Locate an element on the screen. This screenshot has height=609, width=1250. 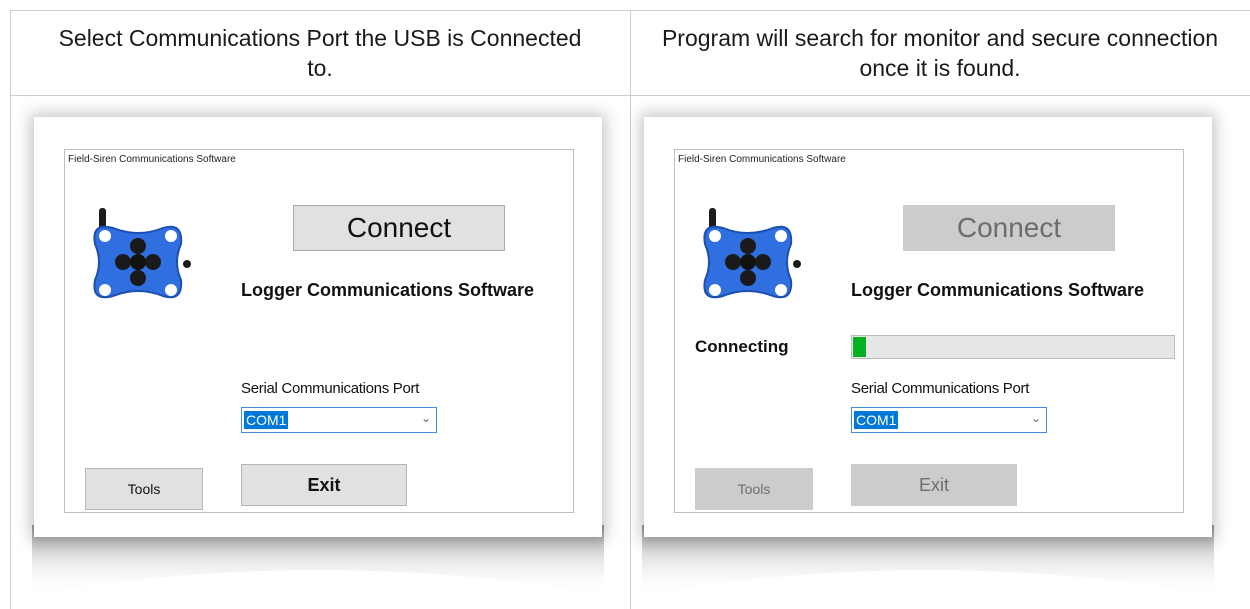
table-divider is located at coordinates (630, 309).